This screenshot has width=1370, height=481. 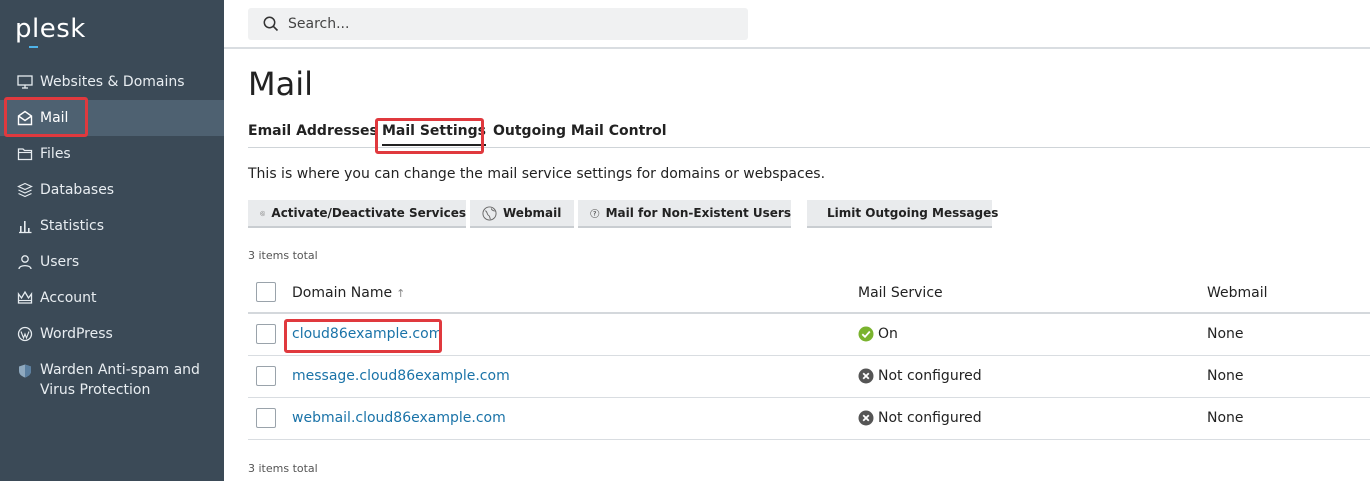 What do you see at coordinates (76, 334) in the screenshot?
I see `sidebar-item-label: WordPress` at bounding box center [76, 334].